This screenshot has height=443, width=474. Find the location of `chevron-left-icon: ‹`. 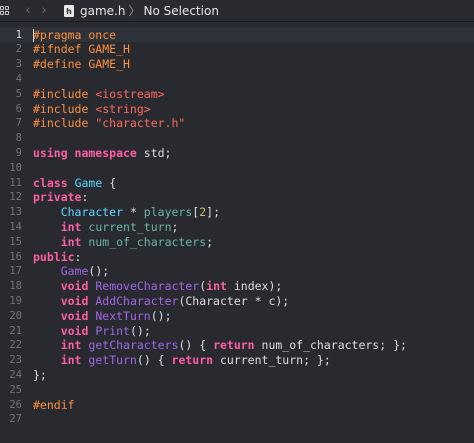

chevron-left-icon: ‹ is located at coordinates (28, 10).